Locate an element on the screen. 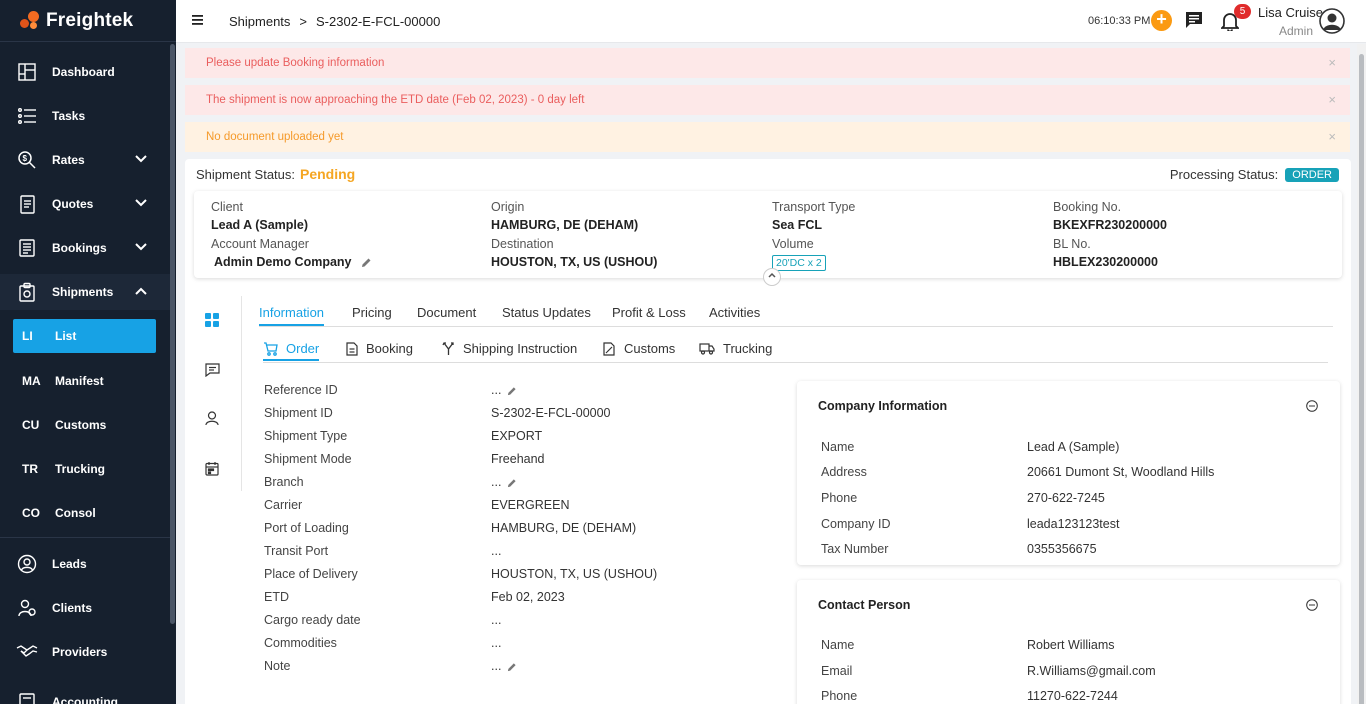 The height and width of the screenshot is (704, 1366). sidebar-subitem-manifest: MA Manifest is located at coordinates (84, 381).